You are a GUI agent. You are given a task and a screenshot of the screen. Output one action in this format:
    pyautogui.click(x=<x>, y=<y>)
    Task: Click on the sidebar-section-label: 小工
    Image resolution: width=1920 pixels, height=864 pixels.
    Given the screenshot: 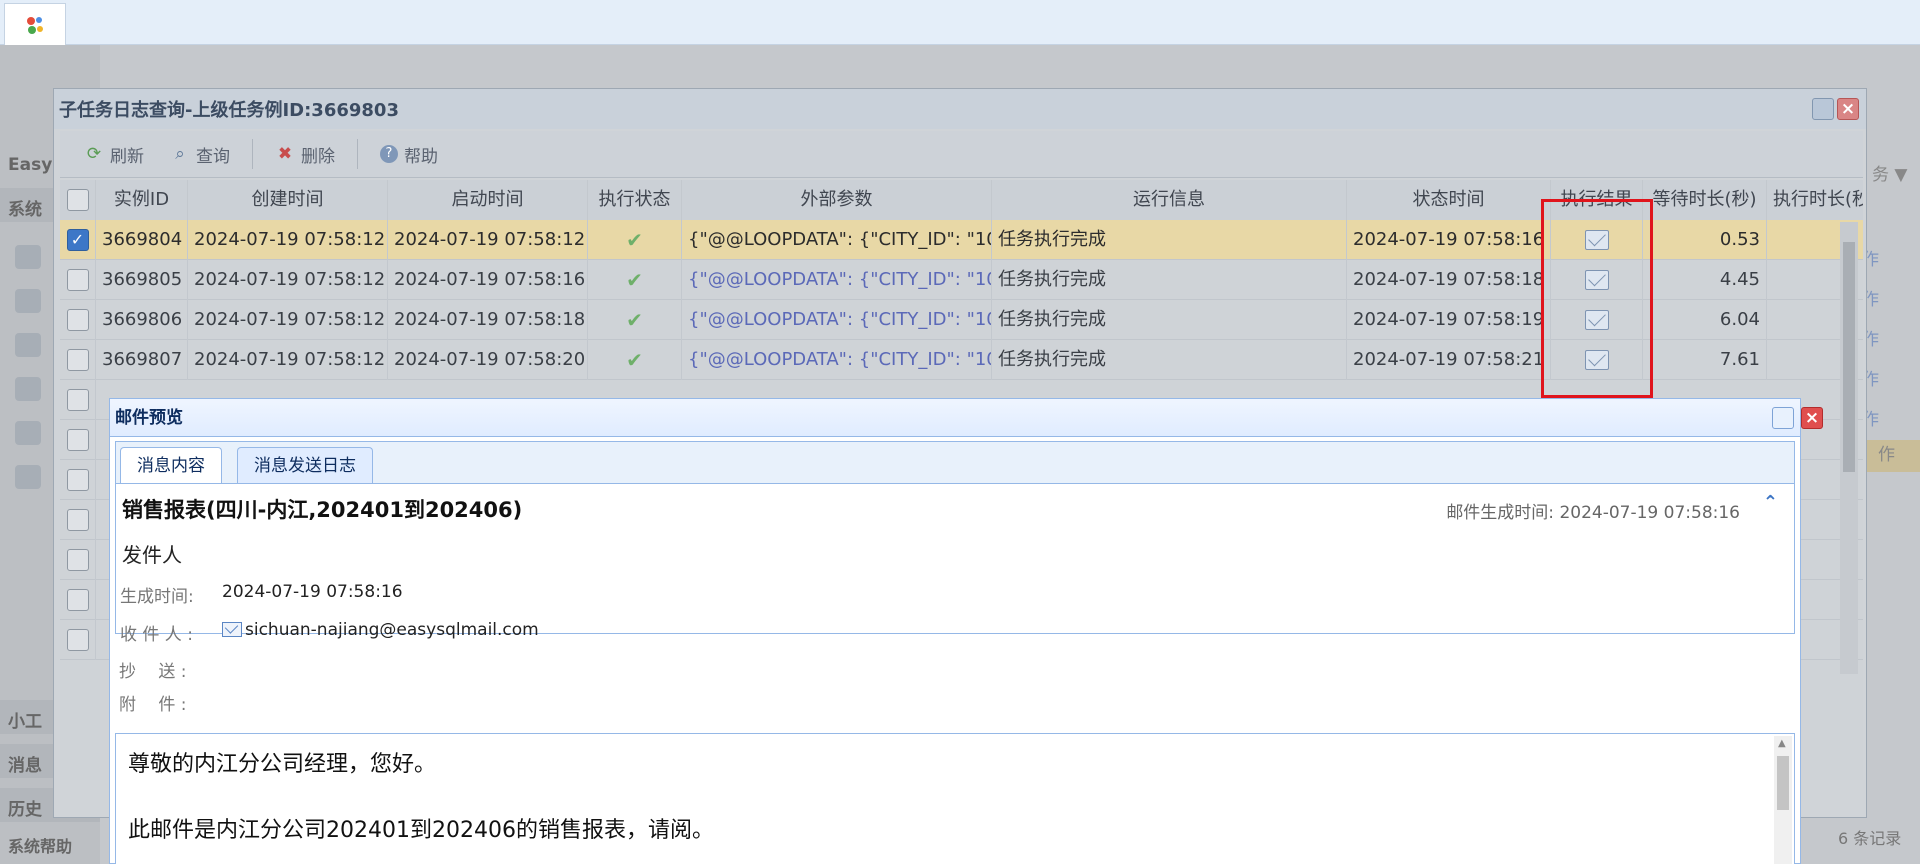 What is the action you would take?
    pyautogui.click(x=25, y=722)
    